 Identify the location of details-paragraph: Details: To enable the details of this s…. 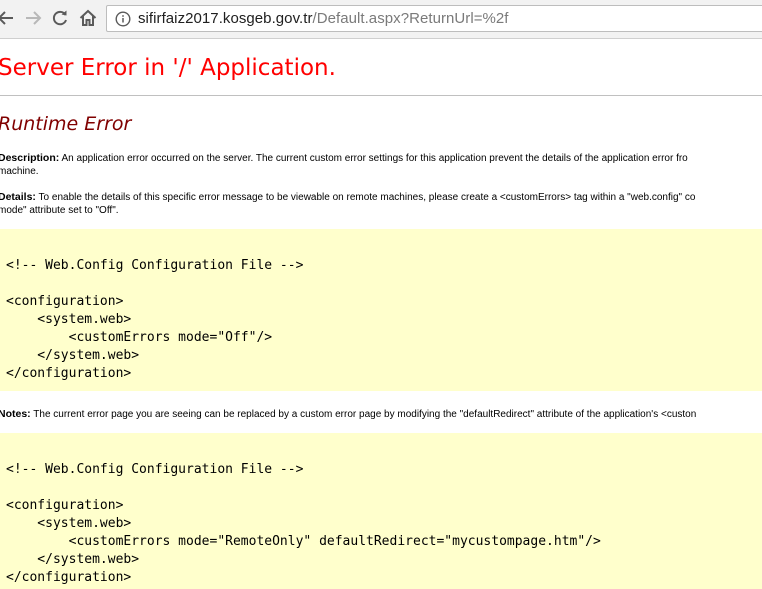
(381, 204).